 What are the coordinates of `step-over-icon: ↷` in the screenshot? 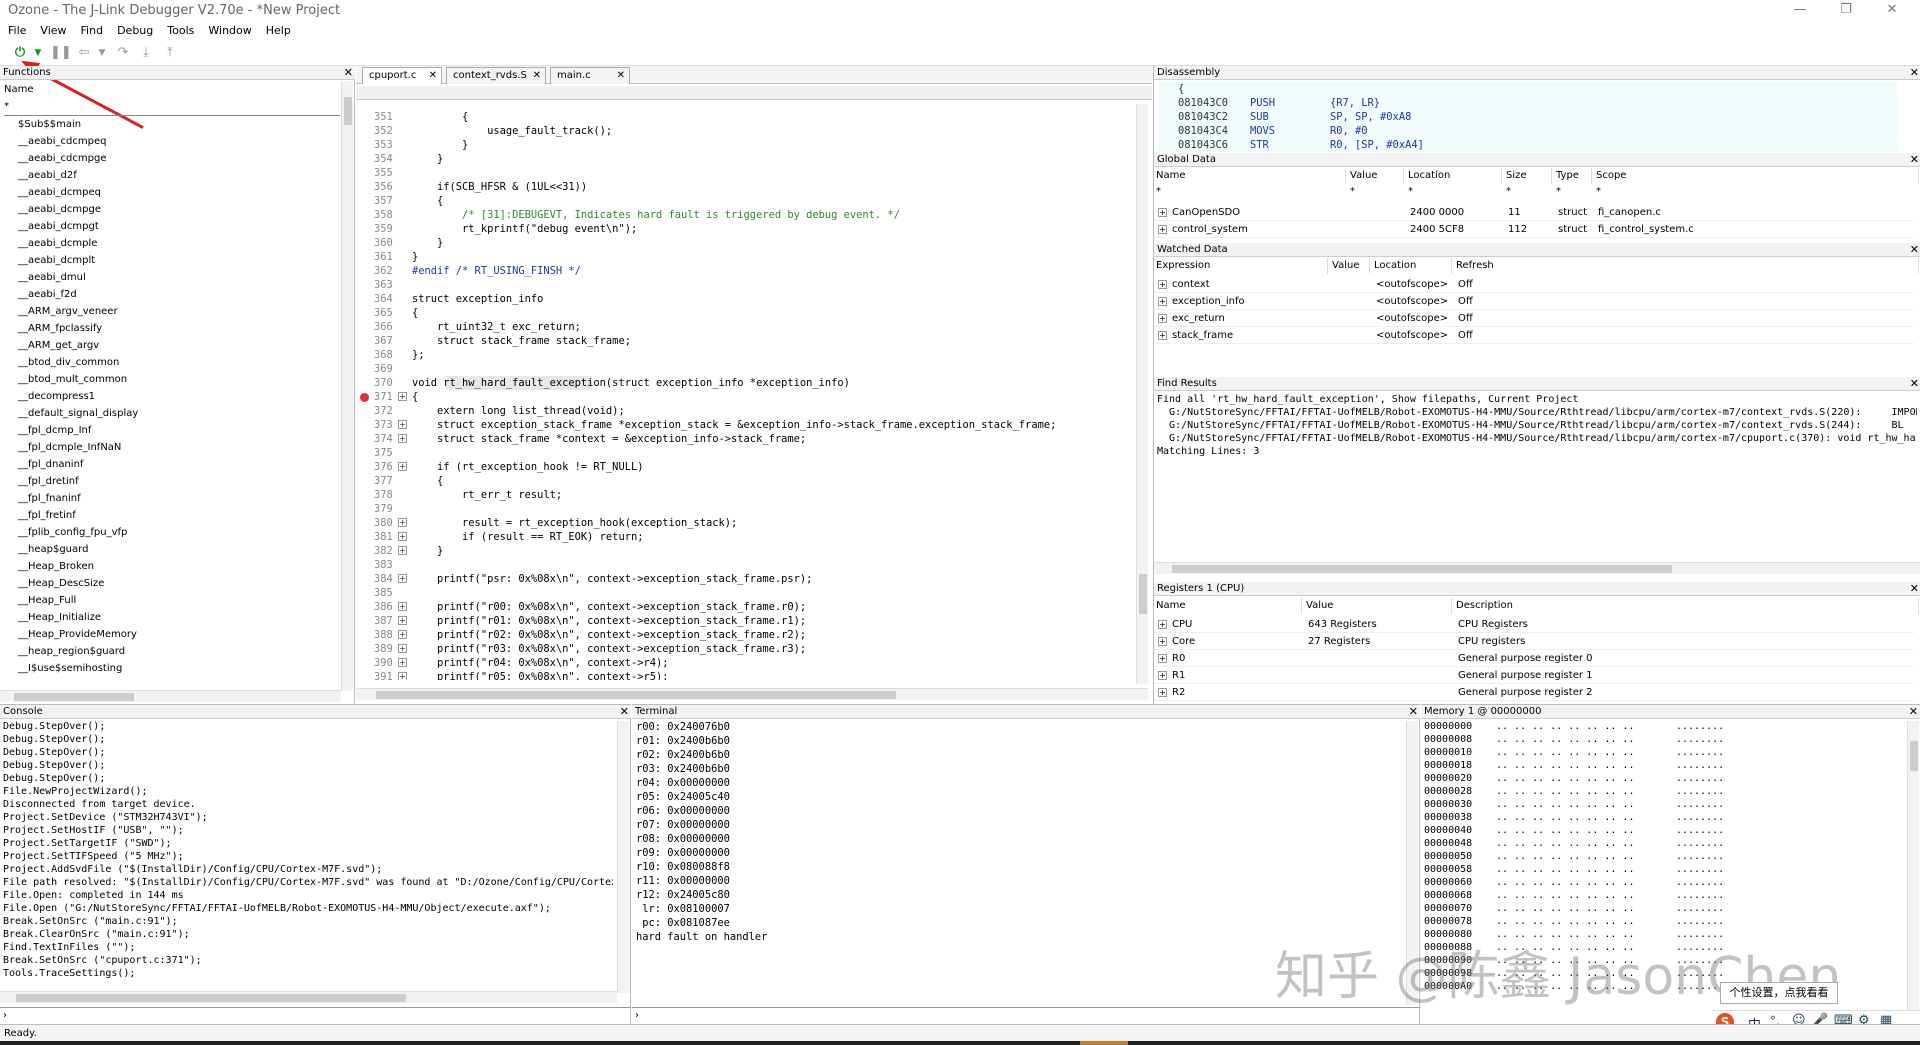 It's located at (123, 53).